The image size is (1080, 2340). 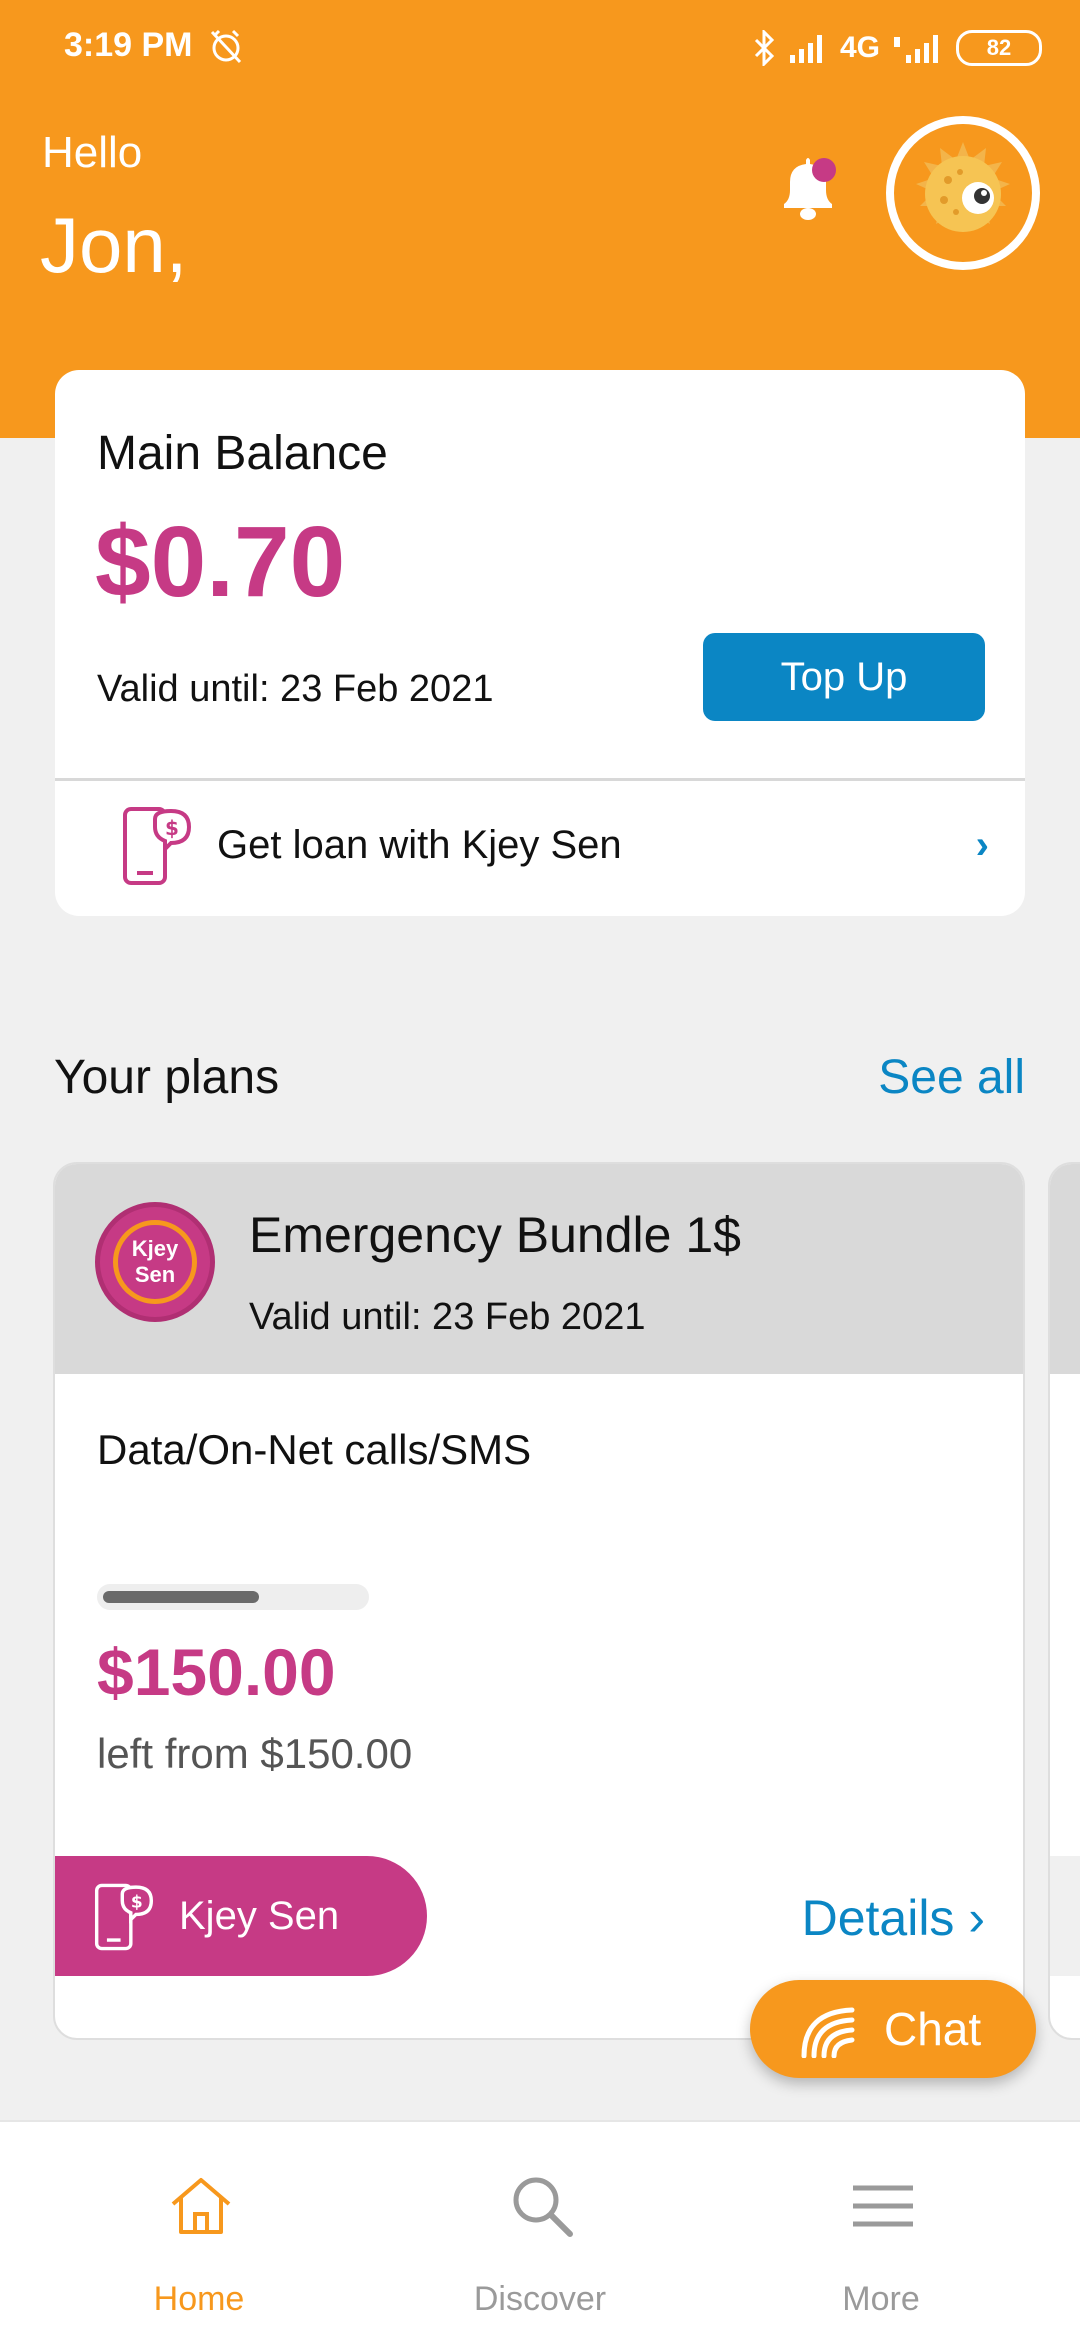 What do you see at coordinates (540, 48) in the screenshot?
I see `status-bar: 3:19 PM 4G 82` at bounding box center [540, 48].